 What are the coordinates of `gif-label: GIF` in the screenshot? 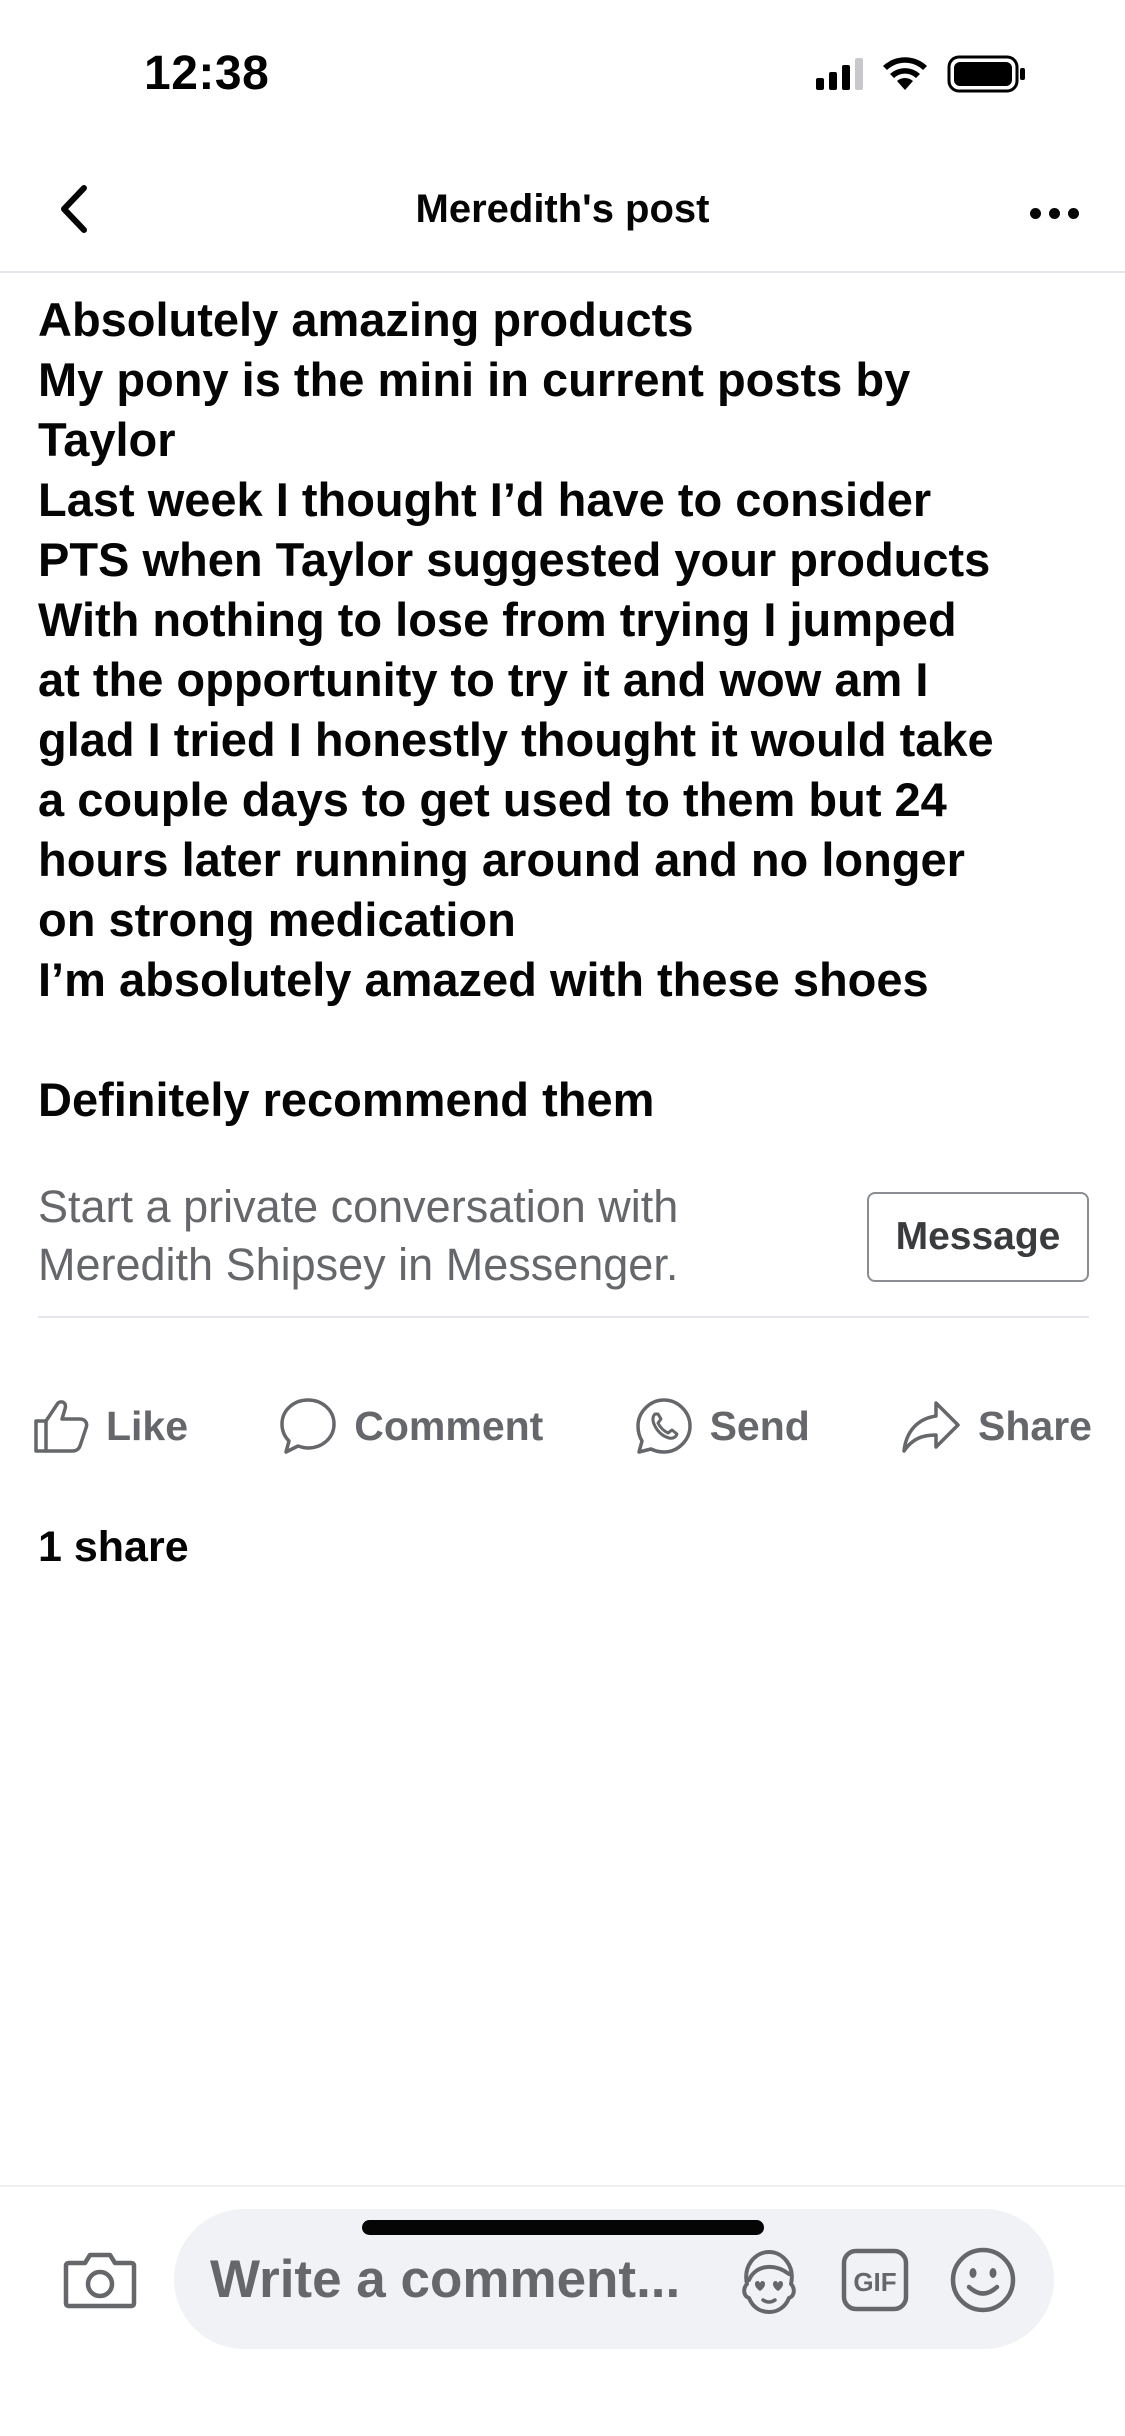 It's located at (874, 2282).